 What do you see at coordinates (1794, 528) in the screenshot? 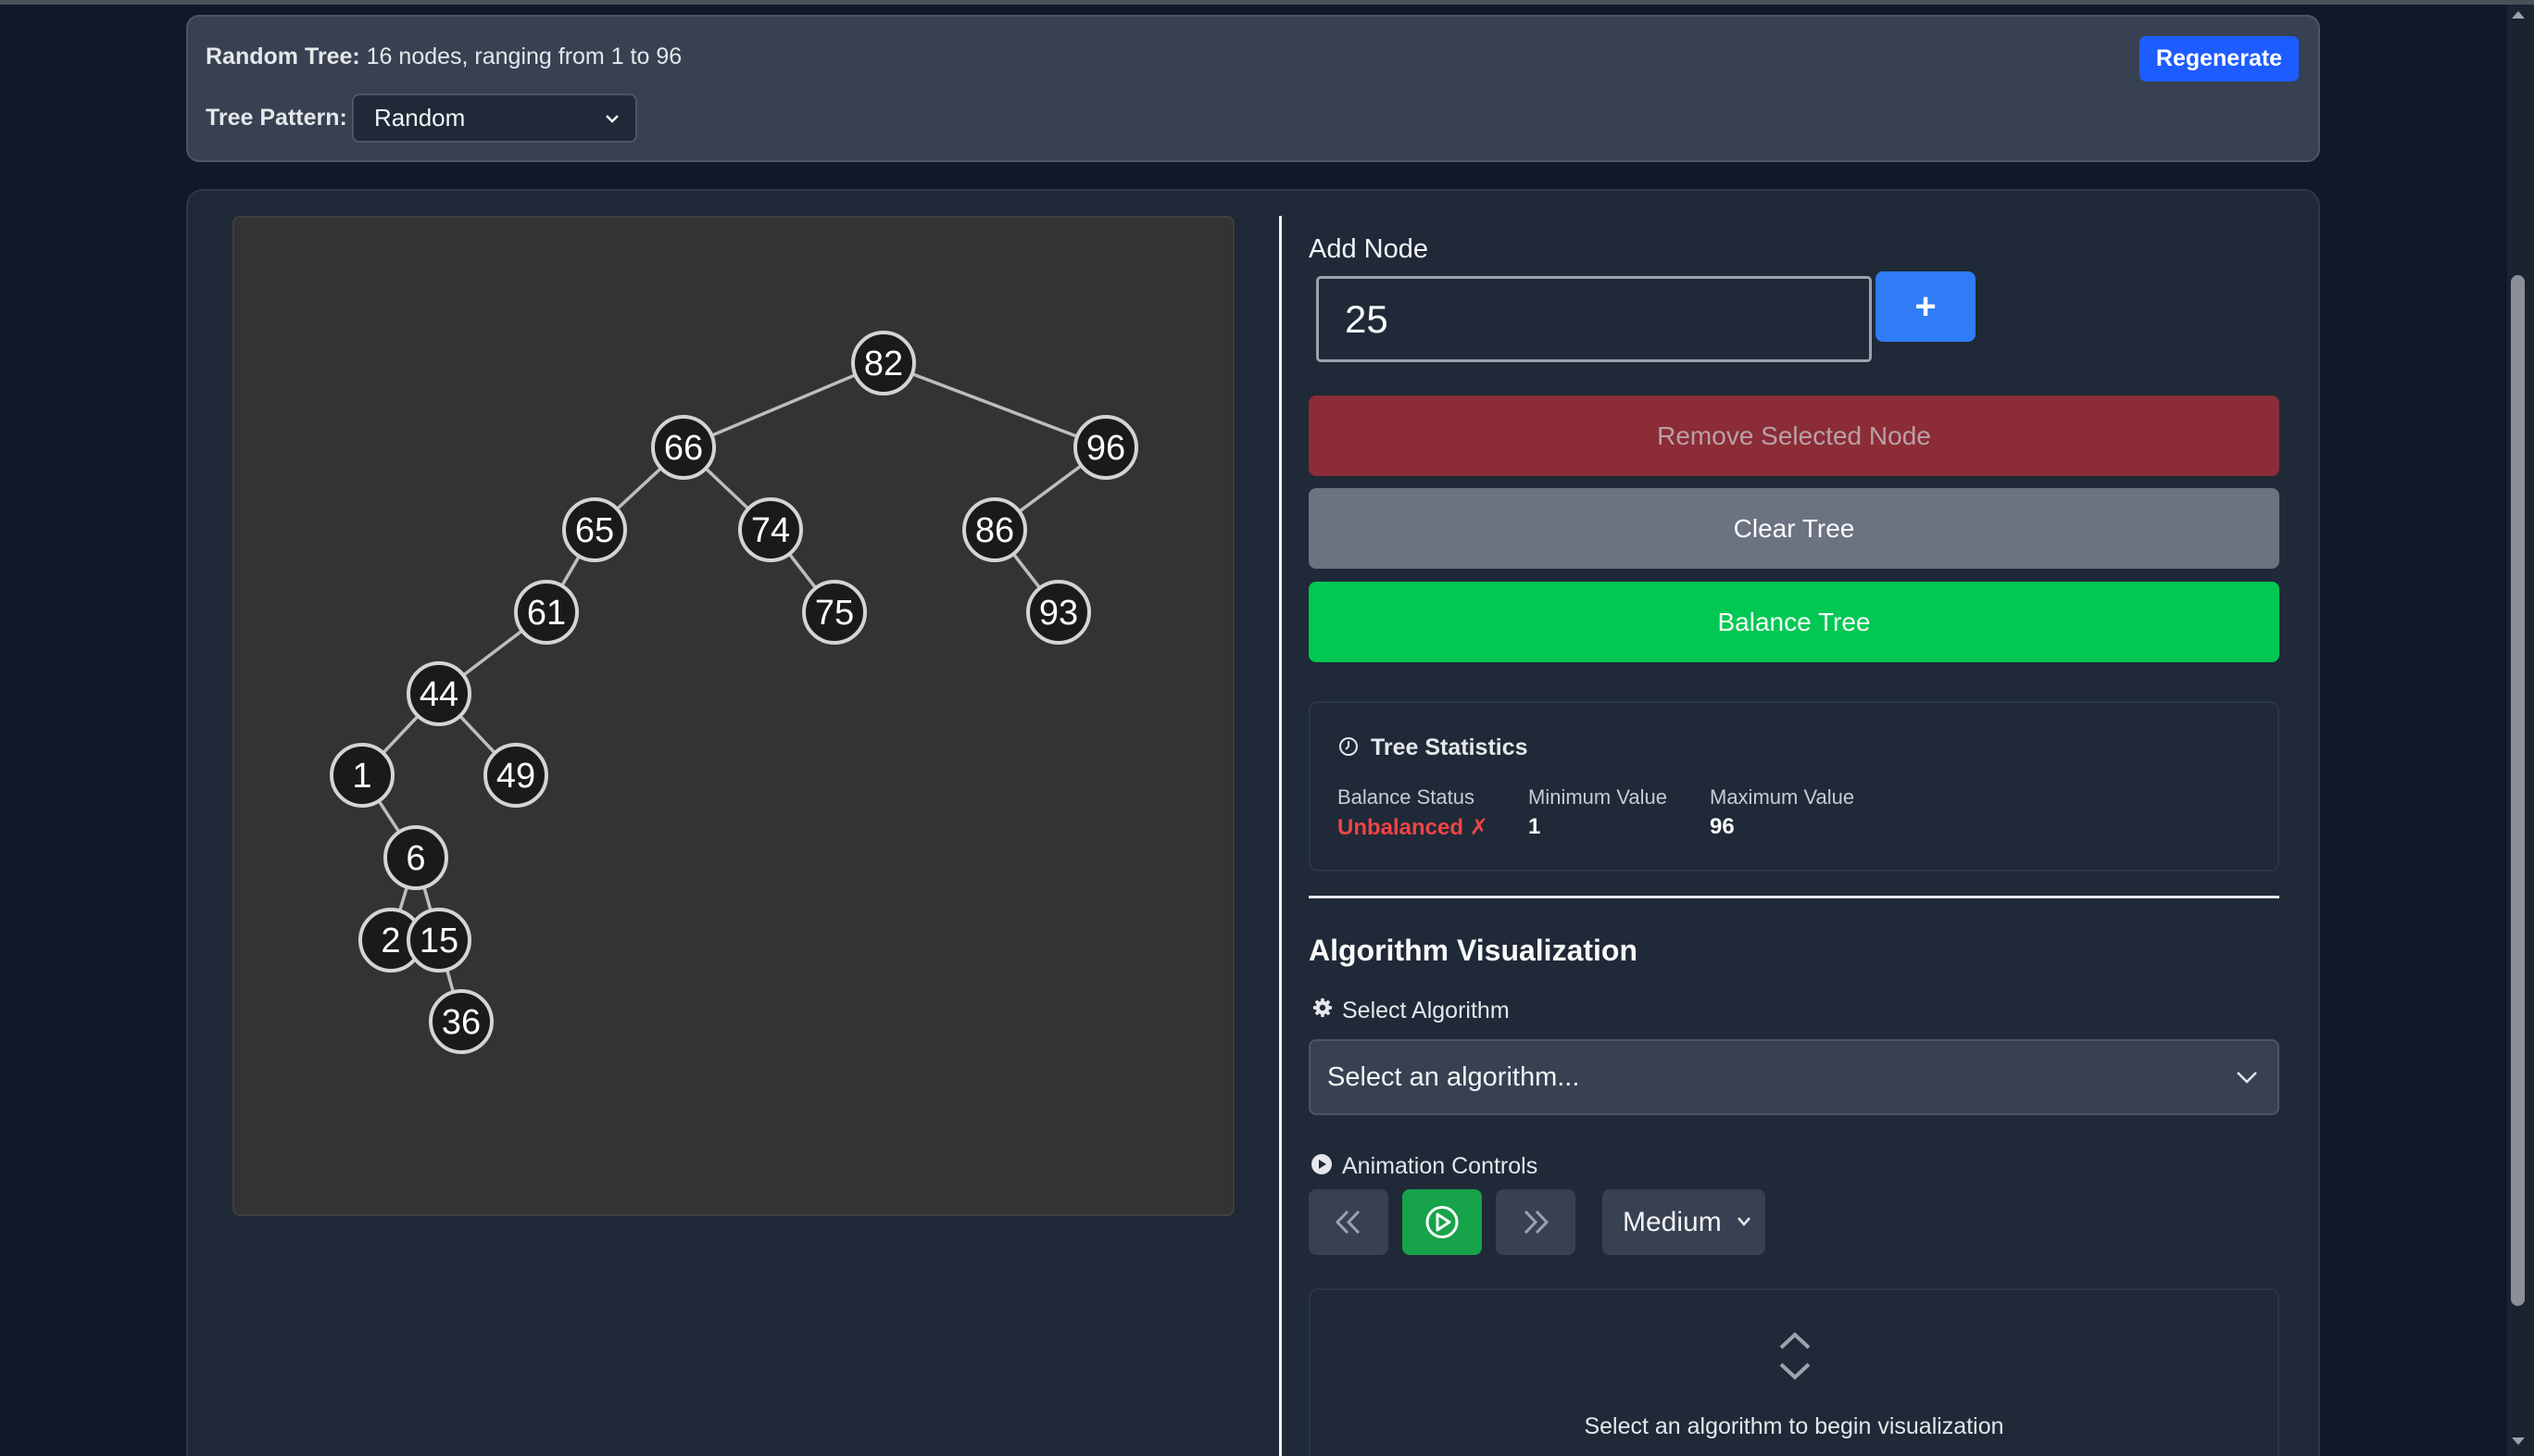
I see `clear-tree-button: Clear Tree` at bounding box center [1794, 528].